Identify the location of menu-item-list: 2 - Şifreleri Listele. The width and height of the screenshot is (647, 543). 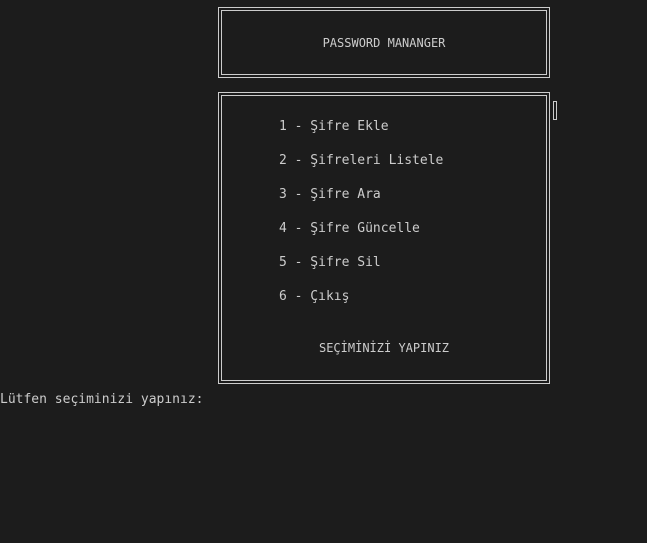
(361, 160).